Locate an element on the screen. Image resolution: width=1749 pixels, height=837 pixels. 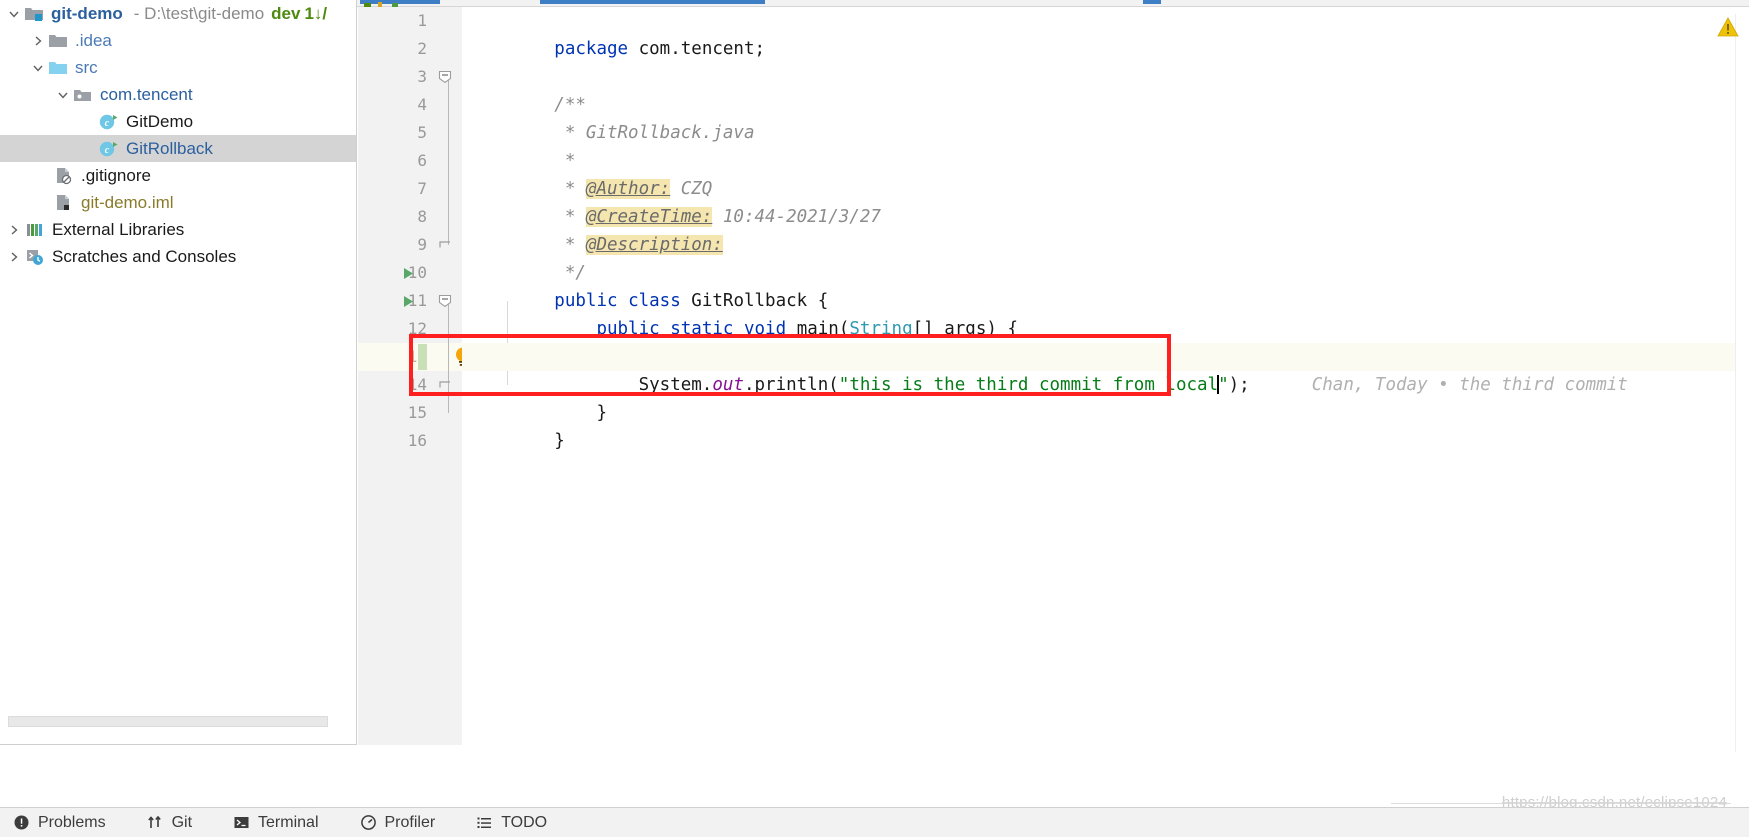
scratches-icon is located at coordinates (34, 256).